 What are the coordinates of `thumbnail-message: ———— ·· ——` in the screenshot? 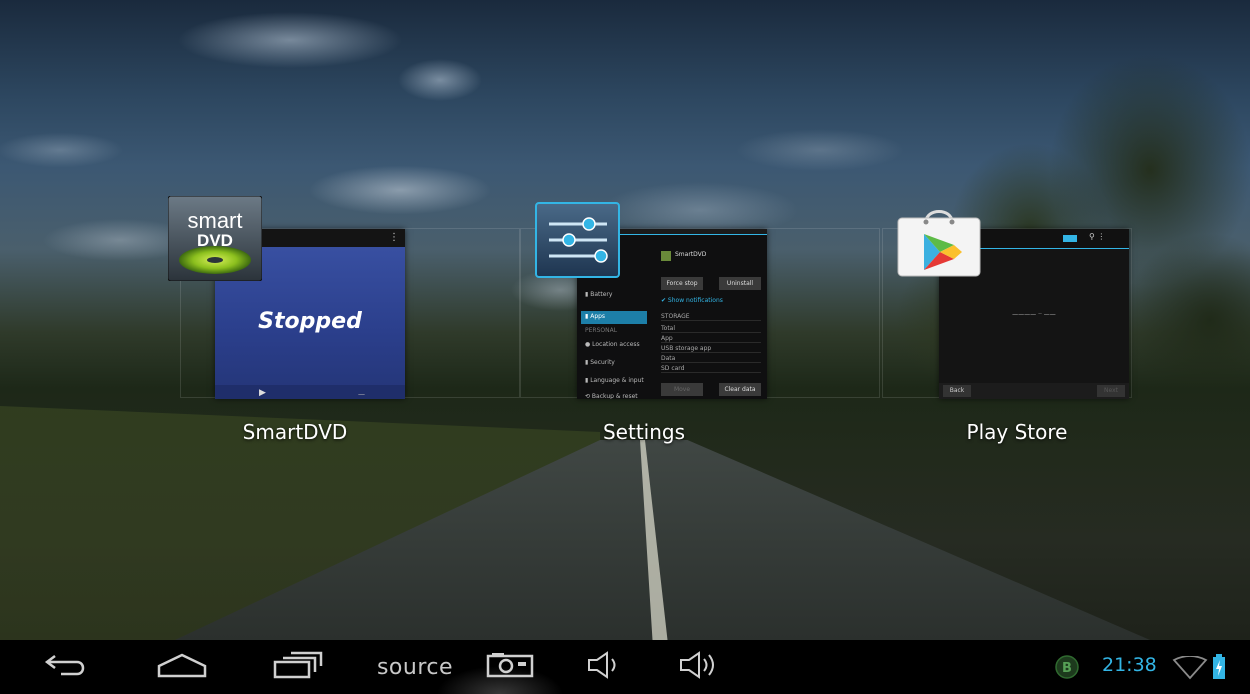 It's located at (1034, 314).